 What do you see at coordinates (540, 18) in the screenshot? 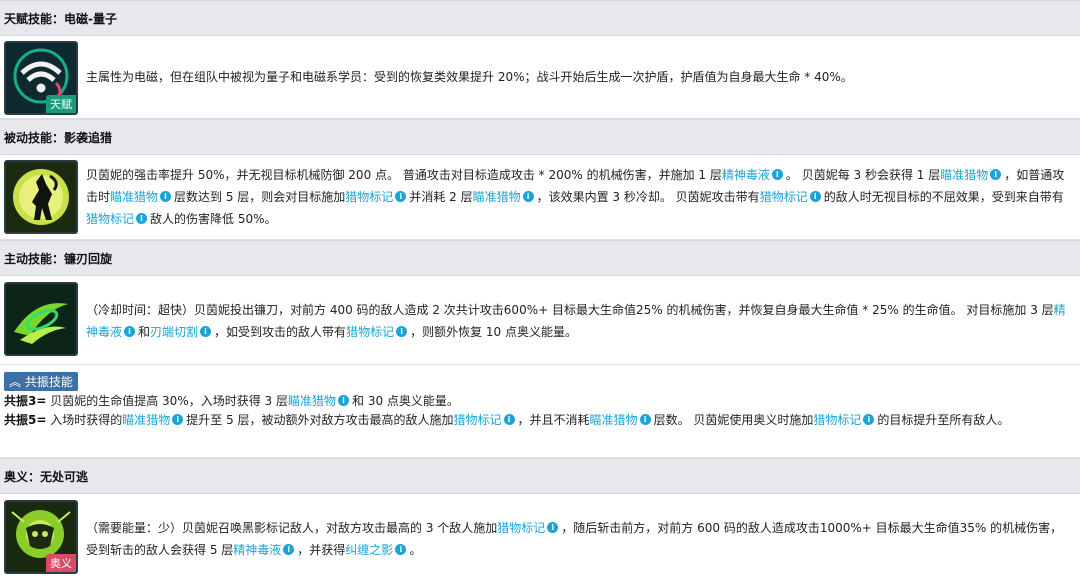
I see `talent-header: 天赋技能：电磁-量子` at bounding box center [540, 18].